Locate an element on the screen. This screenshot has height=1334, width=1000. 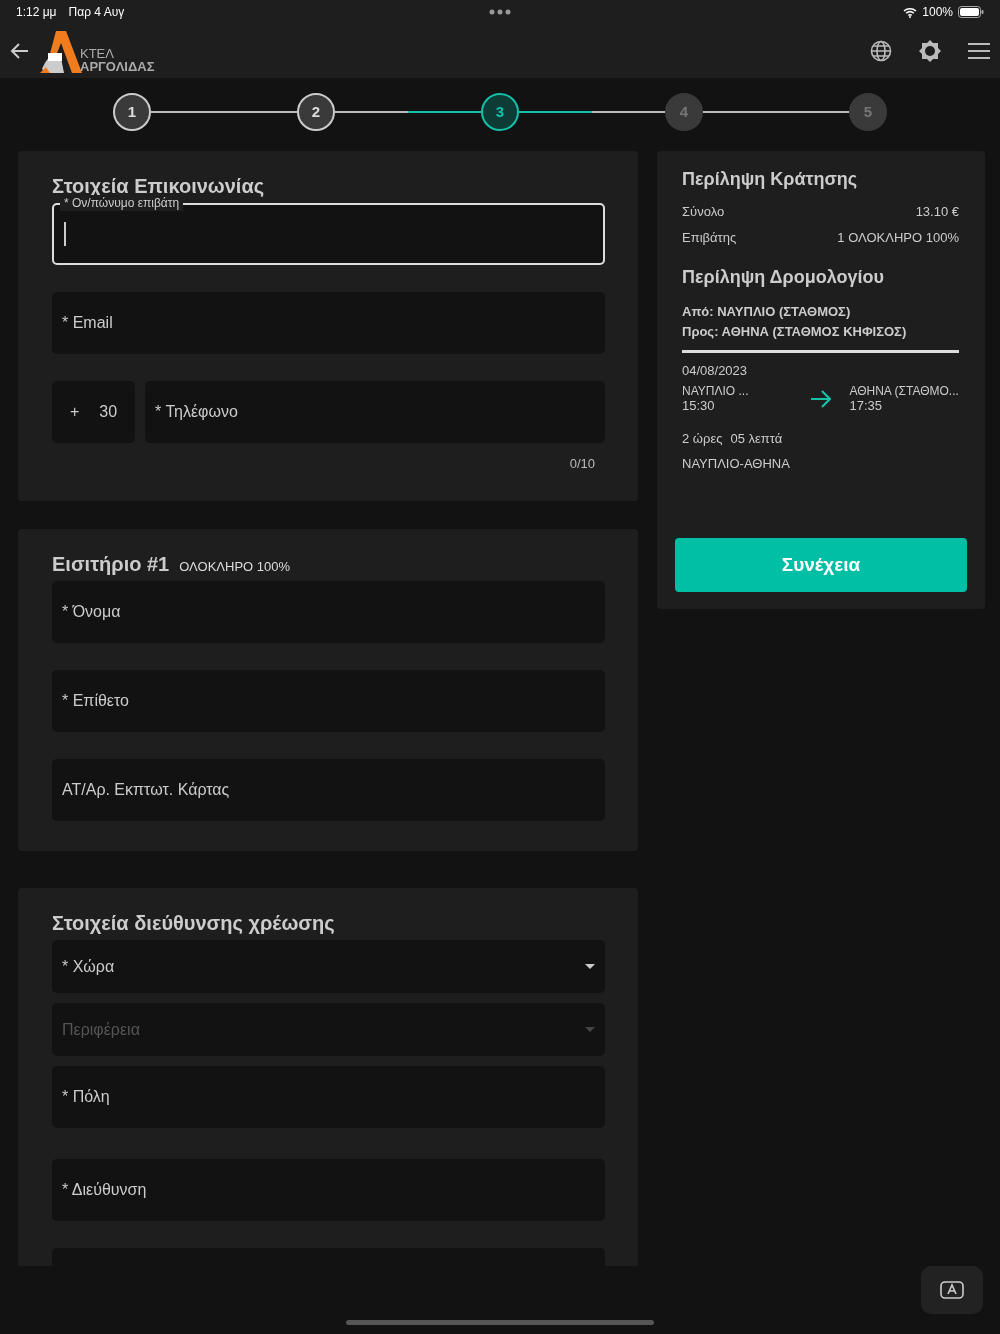
input-field: ΑΤ/Αρ. Εκπτωτ. Κάρτας is located at coordinates (328, 790).